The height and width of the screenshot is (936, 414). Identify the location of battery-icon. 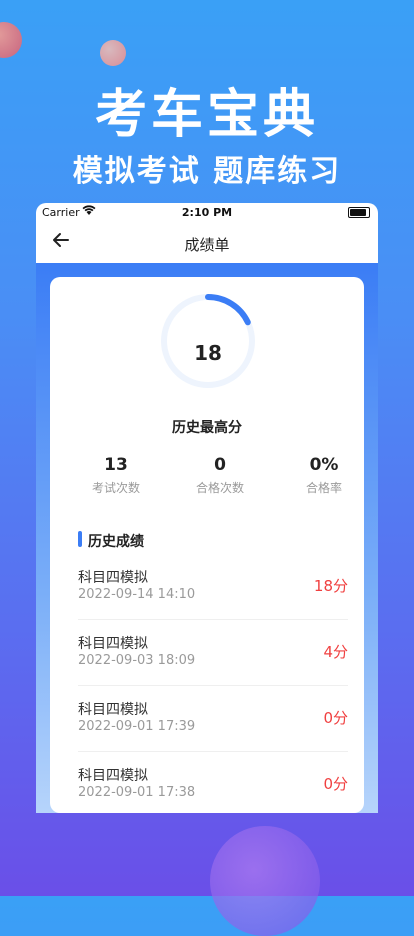
(359, 212).